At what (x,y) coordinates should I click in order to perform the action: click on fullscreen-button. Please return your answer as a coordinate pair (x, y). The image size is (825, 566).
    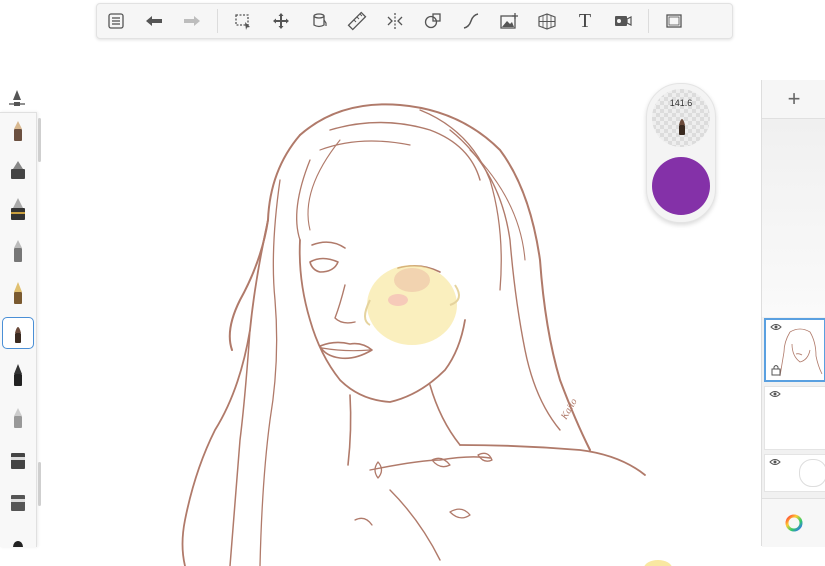
    Looking at the image, I should click on (674, 21).